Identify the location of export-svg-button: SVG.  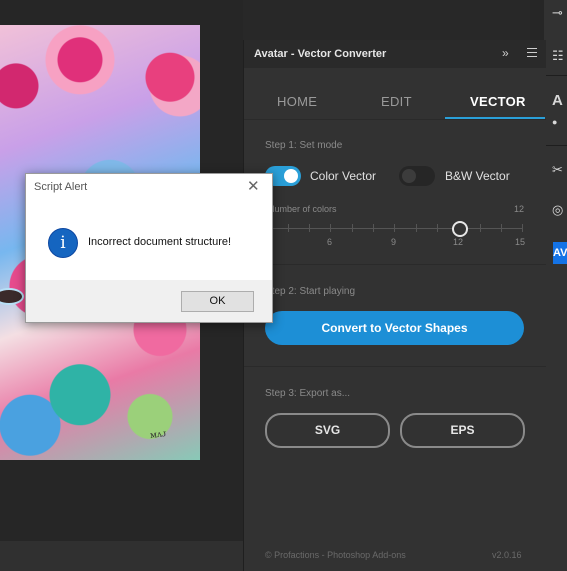
(327, 430).